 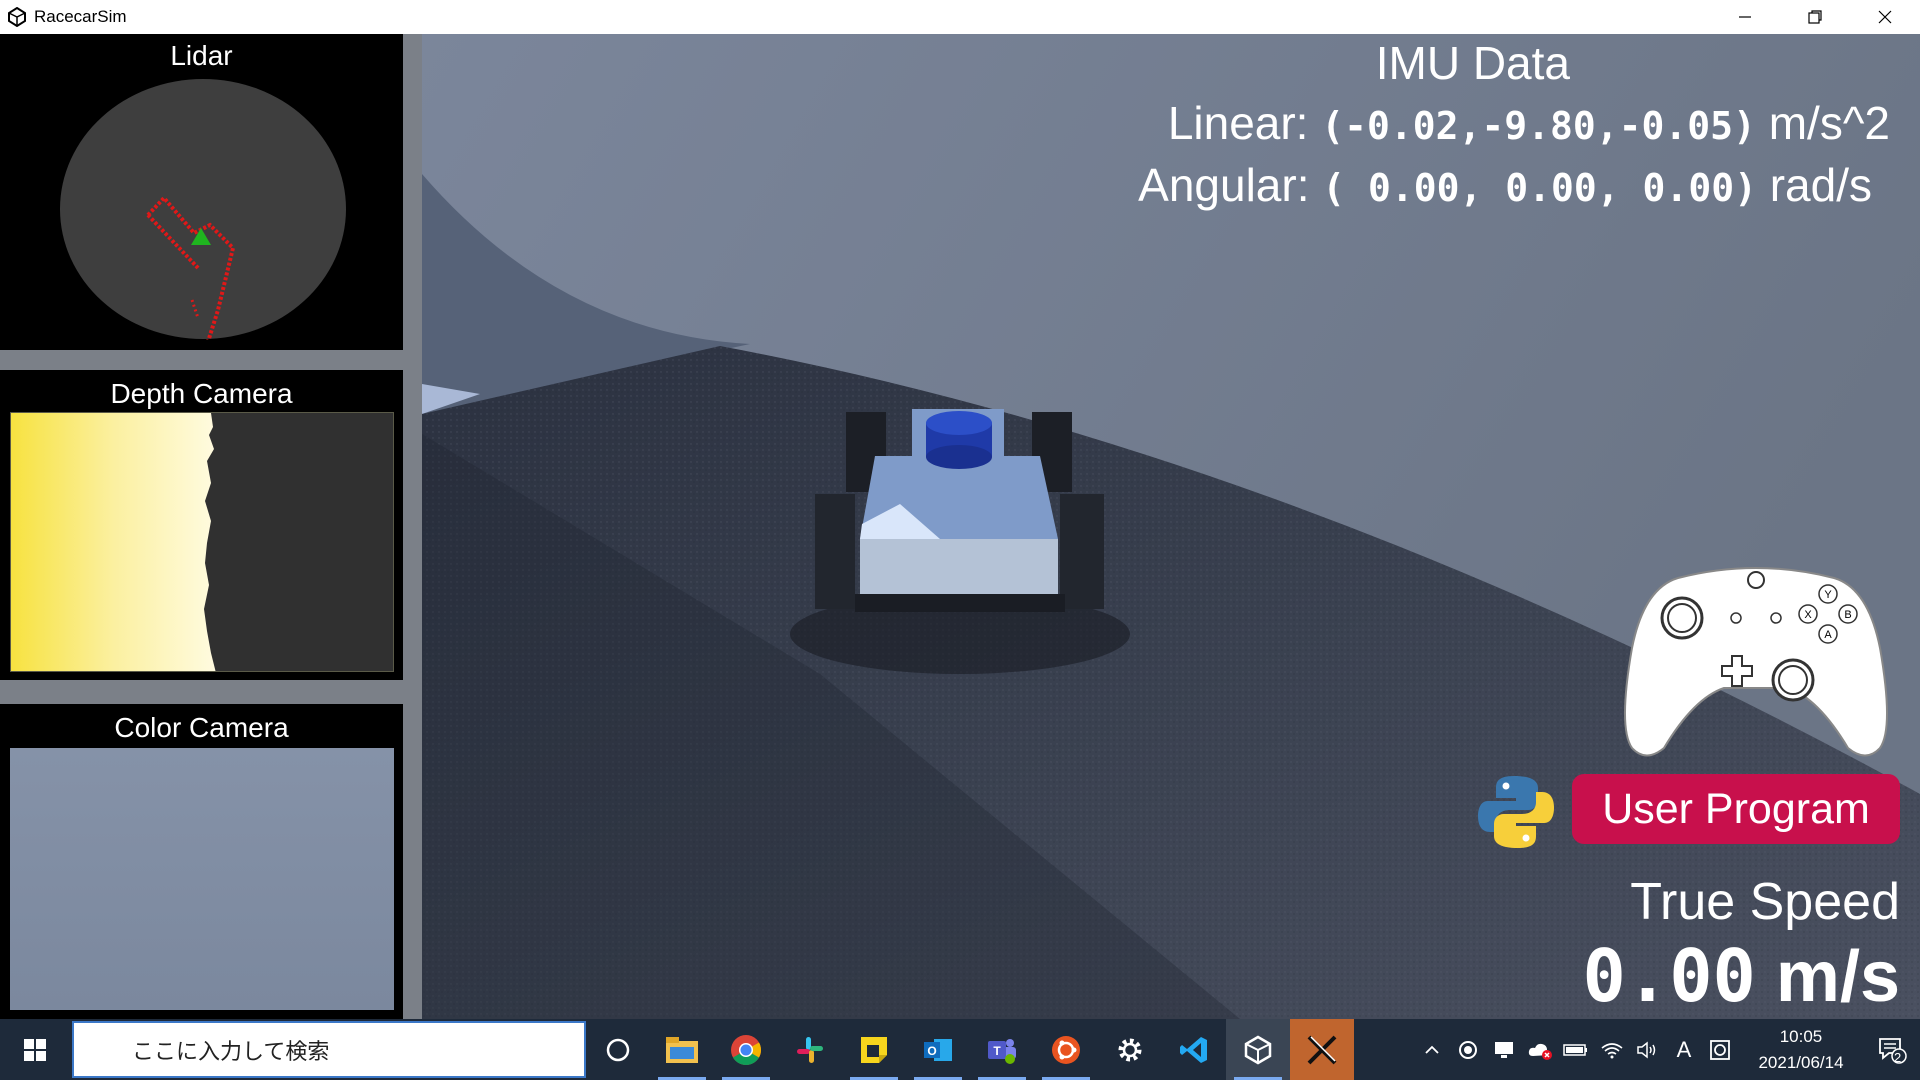 I want to click on volume-tray-button, so click(x=1648, y=1049).